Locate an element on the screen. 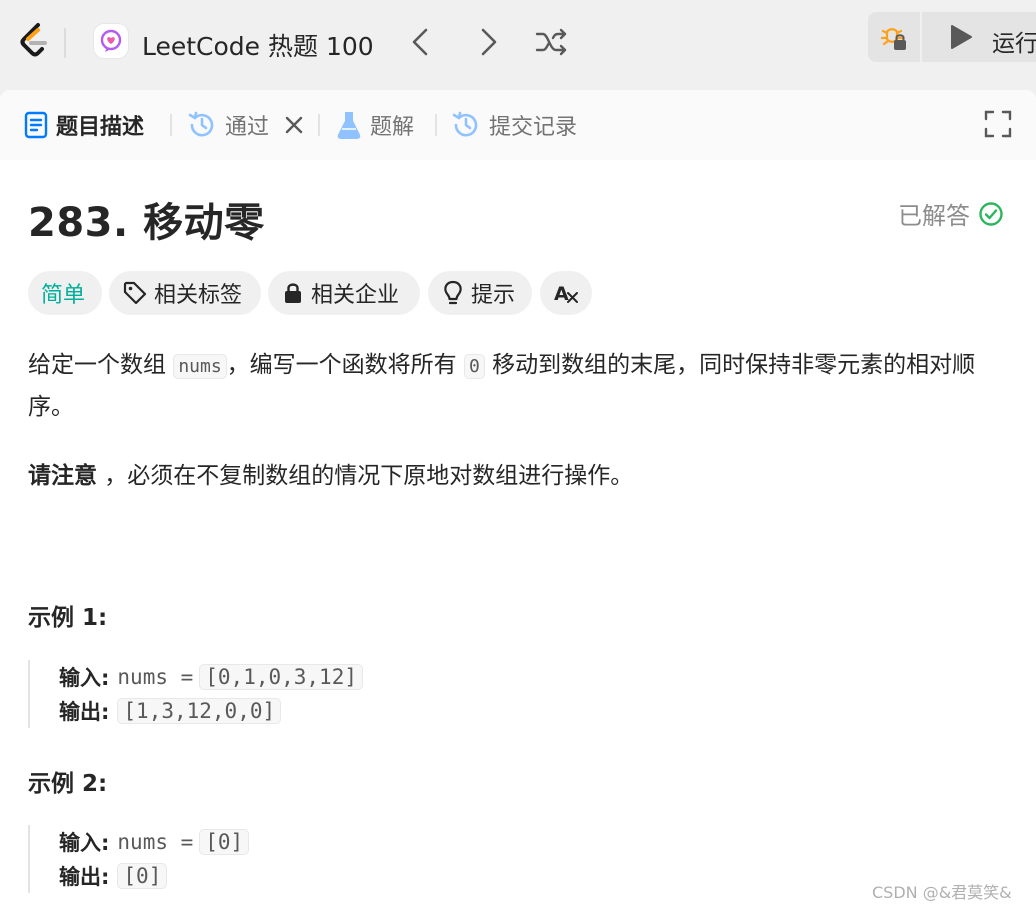  difficulty-label: 简单 is located at coordinates (63, 295).